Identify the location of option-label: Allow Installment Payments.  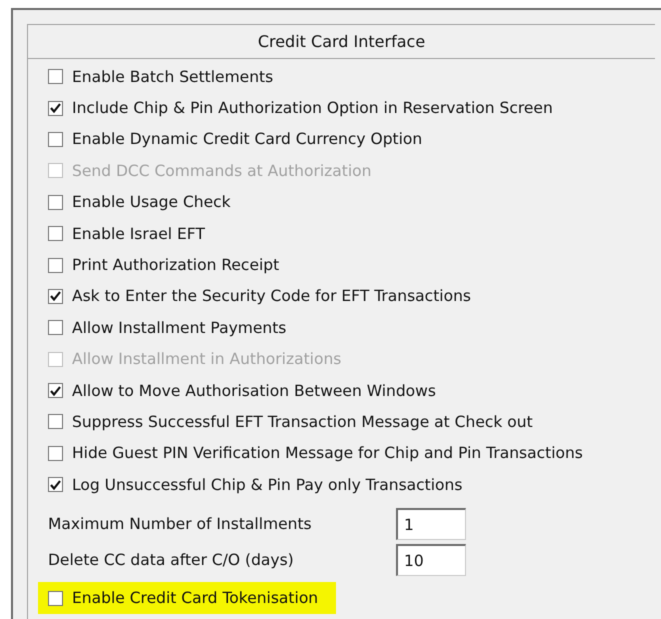
(179, 327).